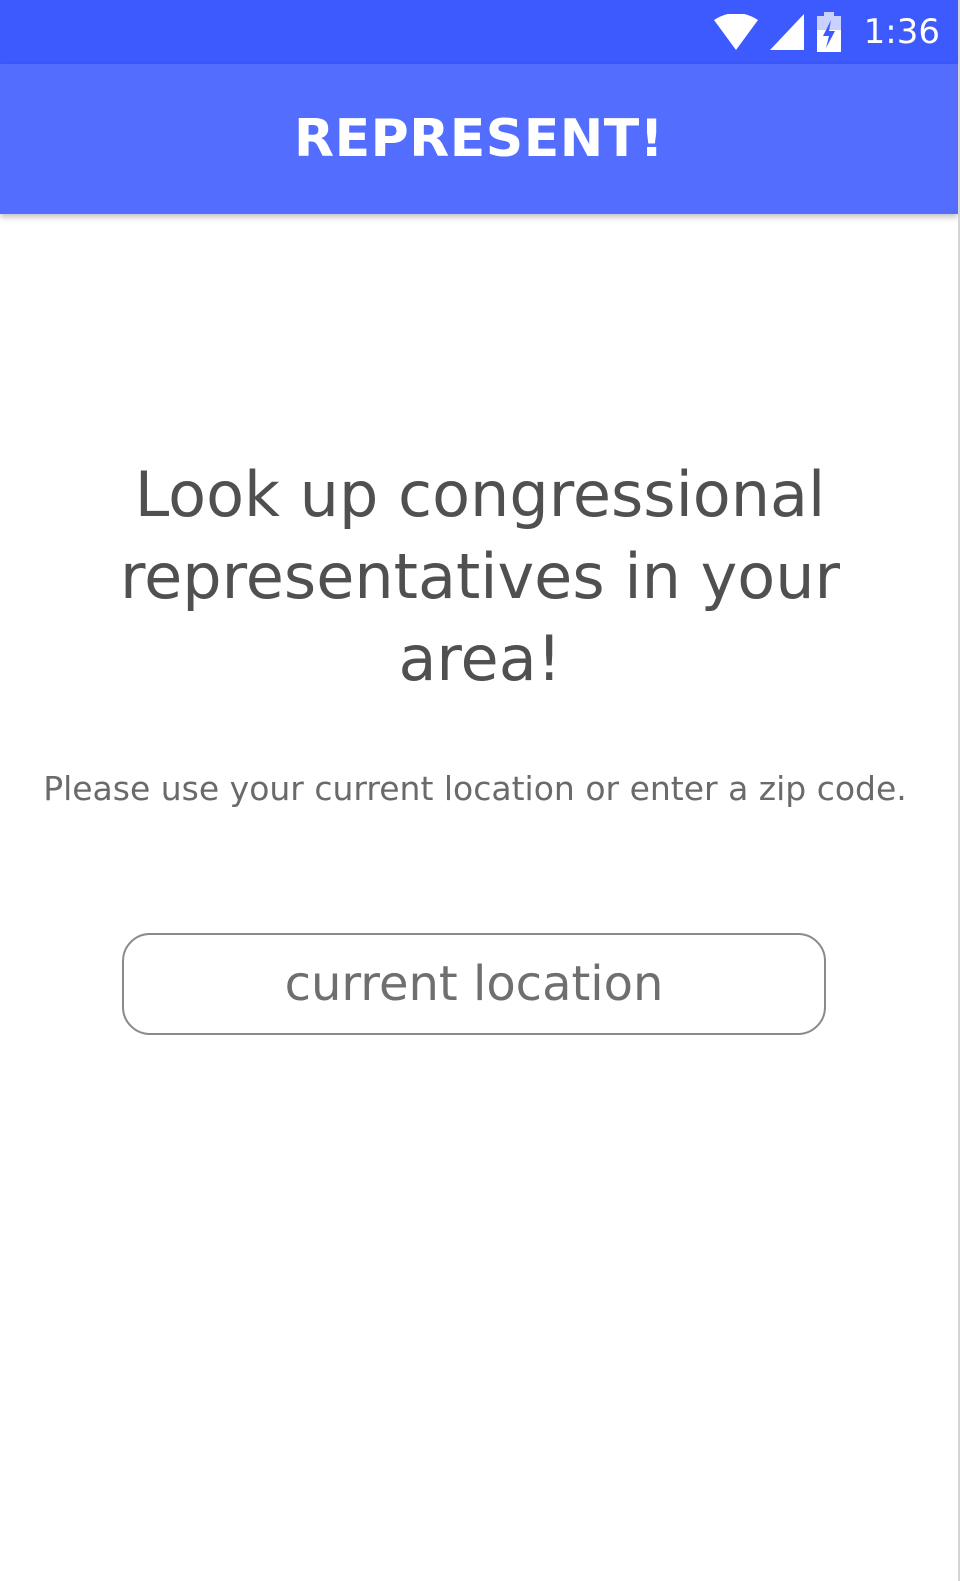 Image resolution: width=960 pixels, height=1581 pixels. Describe the element at coordinates (829, 32) in the screenshot. I see `battery-charging-icon` at that location.